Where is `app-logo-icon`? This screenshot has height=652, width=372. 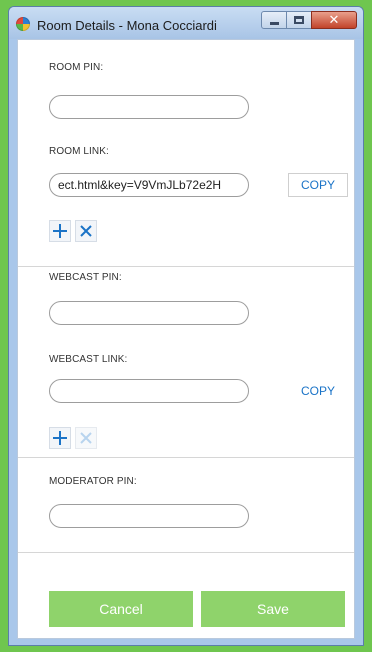
app-logo-icon is located at coordinates (23, 24).